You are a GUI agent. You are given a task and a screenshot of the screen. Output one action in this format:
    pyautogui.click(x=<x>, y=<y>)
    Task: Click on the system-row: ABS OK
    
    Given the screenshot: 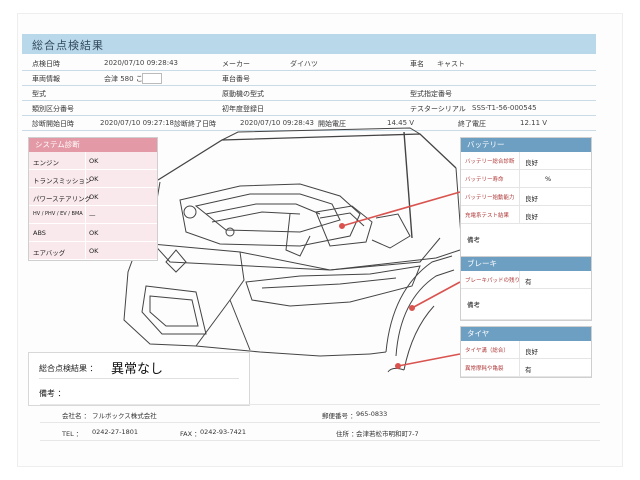 What is the action you would take?
    pyautogui.click(x=93, y=233)
    